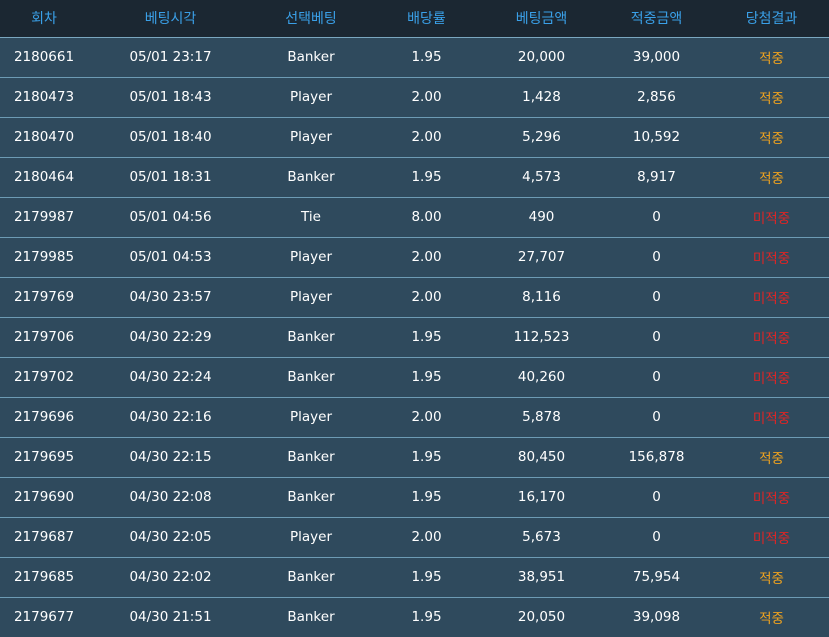 Image resolution: width=829 pixels, height=637 pixels. I want to click on column-header-round: 회차, so click(44, 19).